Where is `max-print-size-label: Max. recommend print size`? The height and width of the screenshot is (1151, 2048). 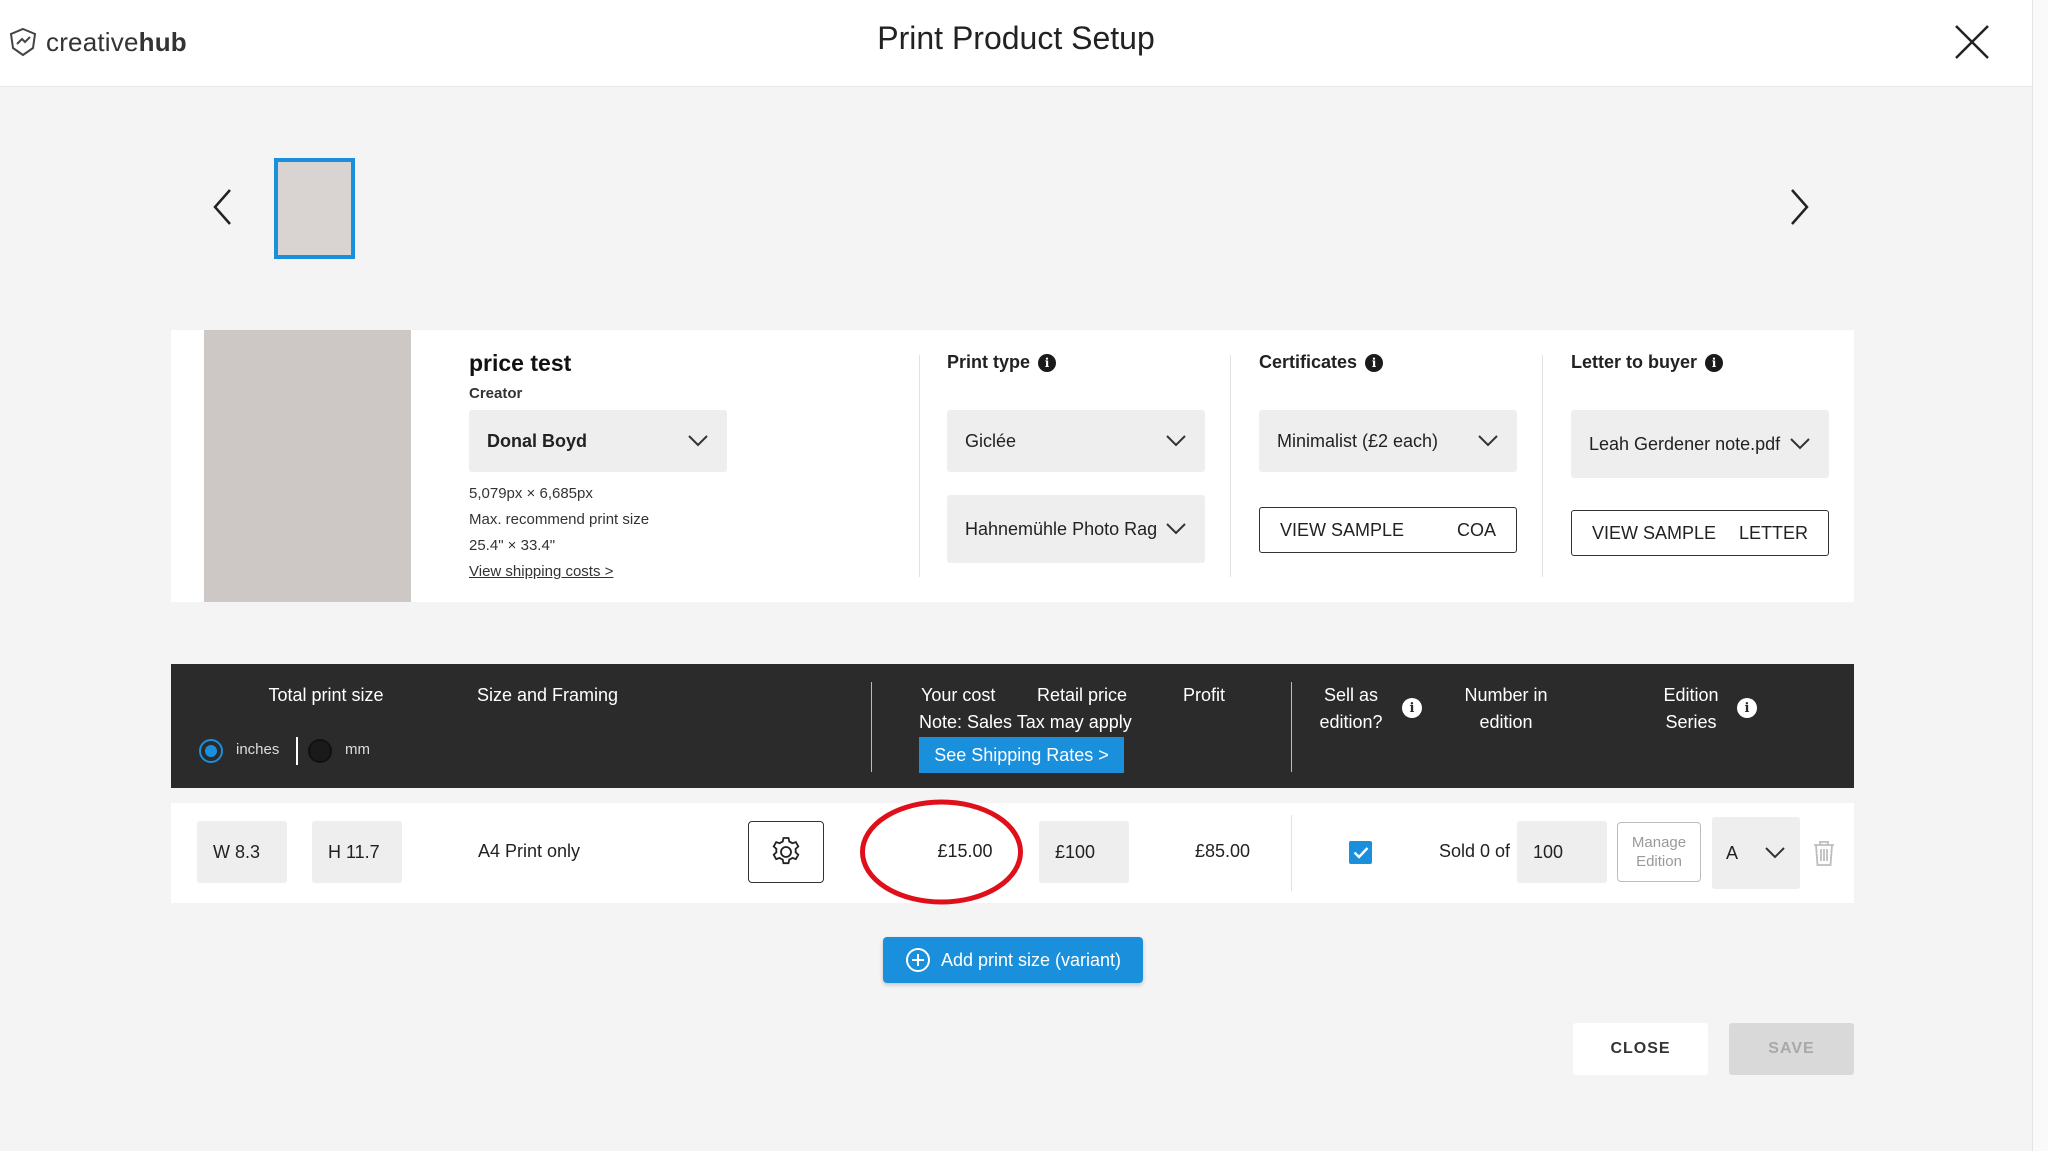
max-print-size-label: Max. recommend print size is located at coordinates (559, 519).